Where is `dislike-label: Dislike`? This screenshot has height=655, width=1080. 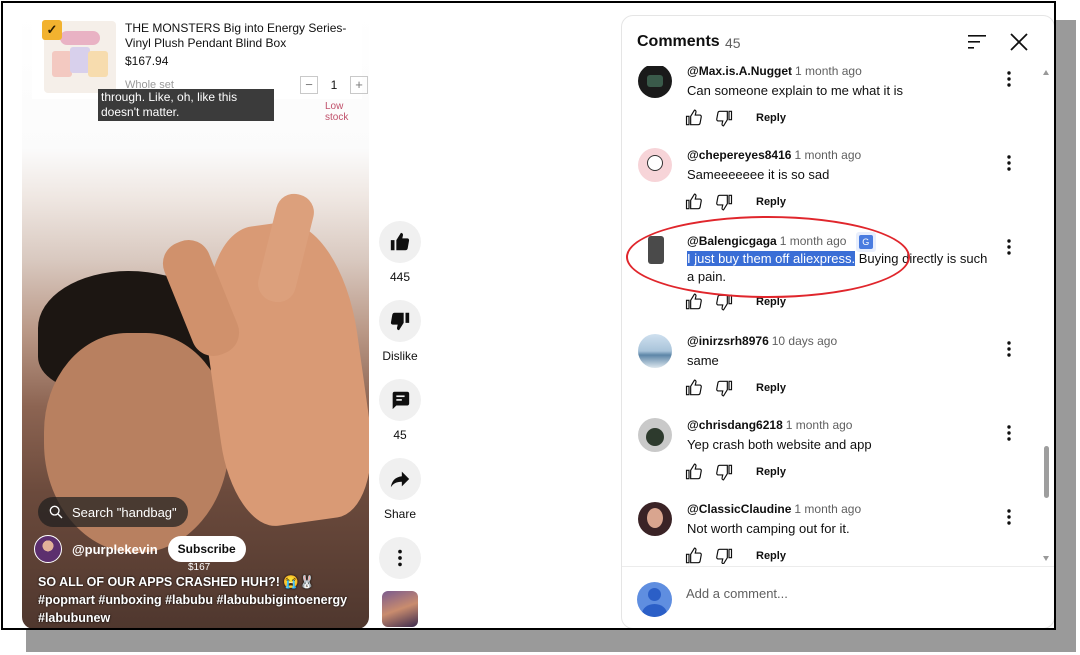
dislike-label: Dislike is located at coordinates (400, 356).